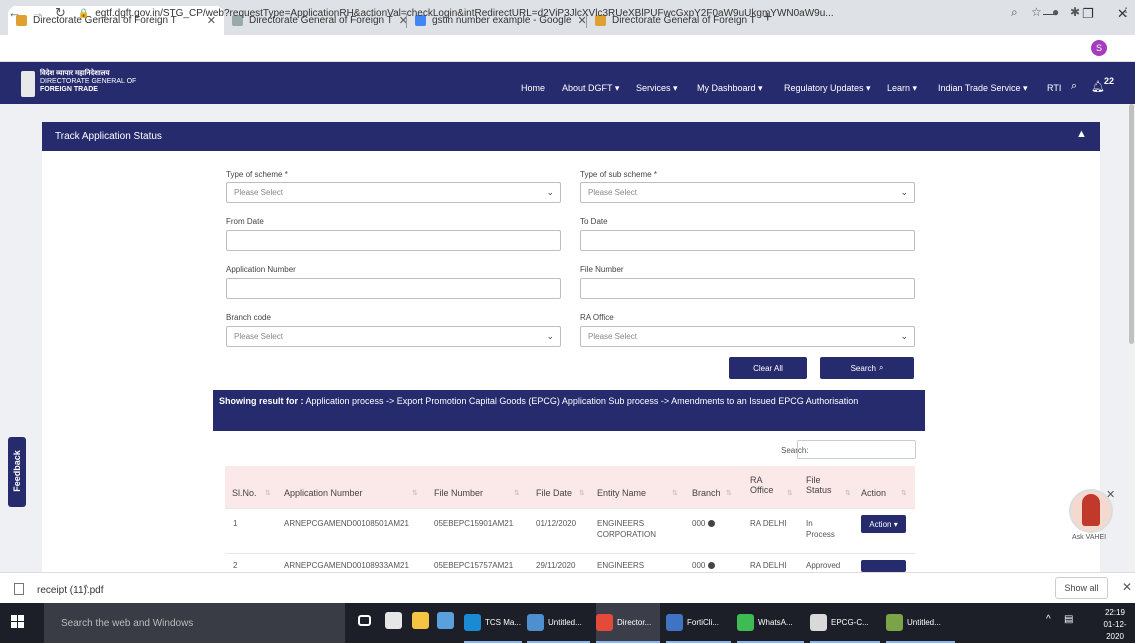 This screenshot has height=643, width=1135. What do you see at coordinates (883, 566) in the screenshot?
I see `row2-action-button` at bounding box center [883, 566].